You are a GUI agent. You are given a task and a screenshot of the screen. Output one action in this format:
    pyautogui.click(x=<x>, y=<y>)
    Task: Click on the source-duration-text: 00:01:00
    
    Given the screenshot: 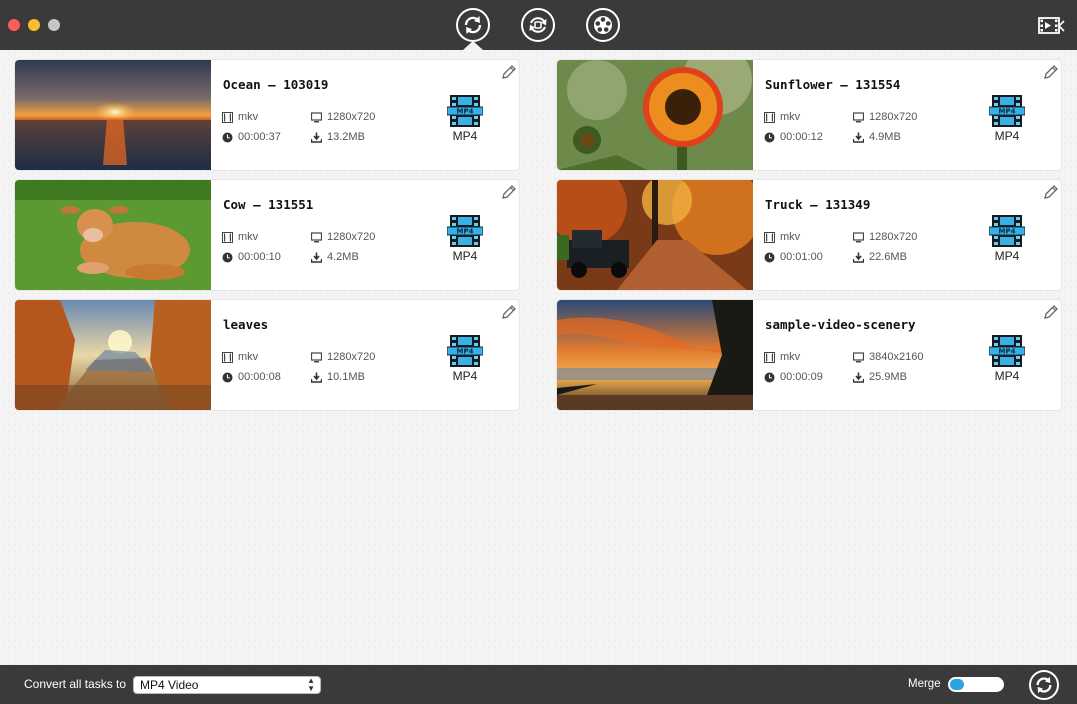 What is the action you would take?
    pyautogui.click(x=801, y=257)
    